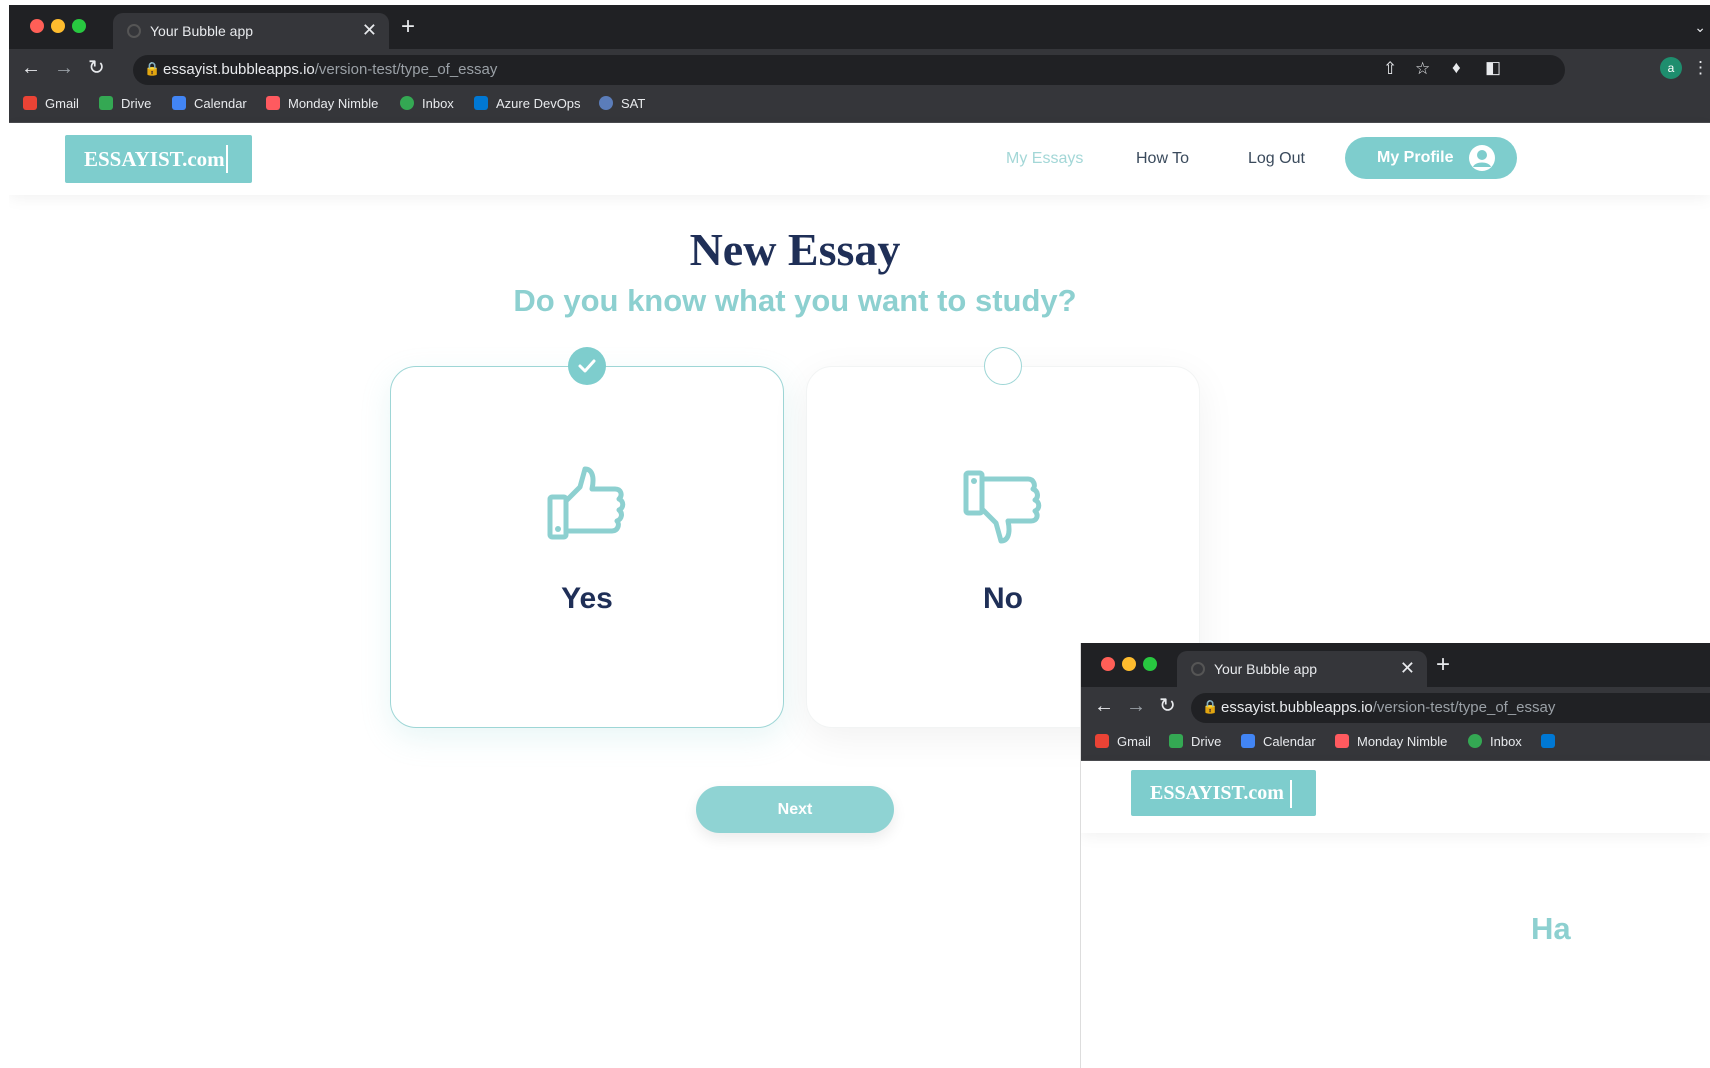 This screenshot has width=1710, height=1068. I want to click on second-bookmark-inbox: Inbox, so click(1495, 741).